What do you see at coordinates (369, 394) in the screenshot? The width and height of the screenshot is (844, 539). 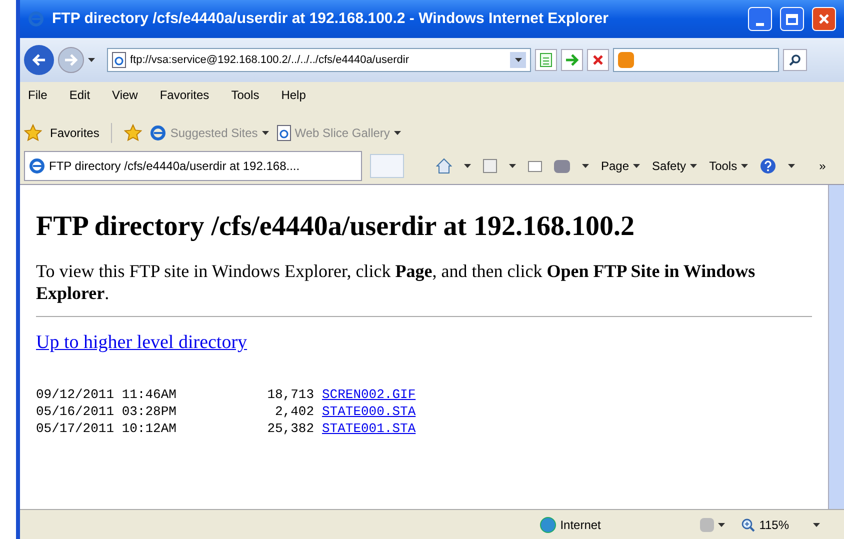 I see `file-link: SCREN002.GIF` at bounding box center [369, 394].